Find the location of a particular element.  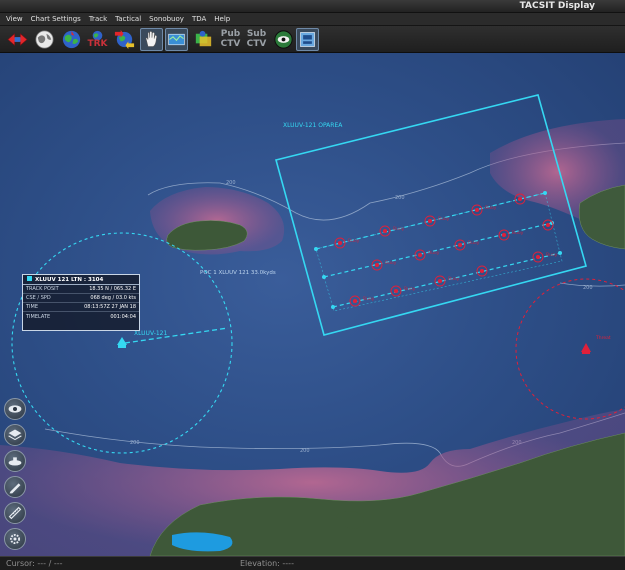

arrows-tool is located at coordinates (17, 39).